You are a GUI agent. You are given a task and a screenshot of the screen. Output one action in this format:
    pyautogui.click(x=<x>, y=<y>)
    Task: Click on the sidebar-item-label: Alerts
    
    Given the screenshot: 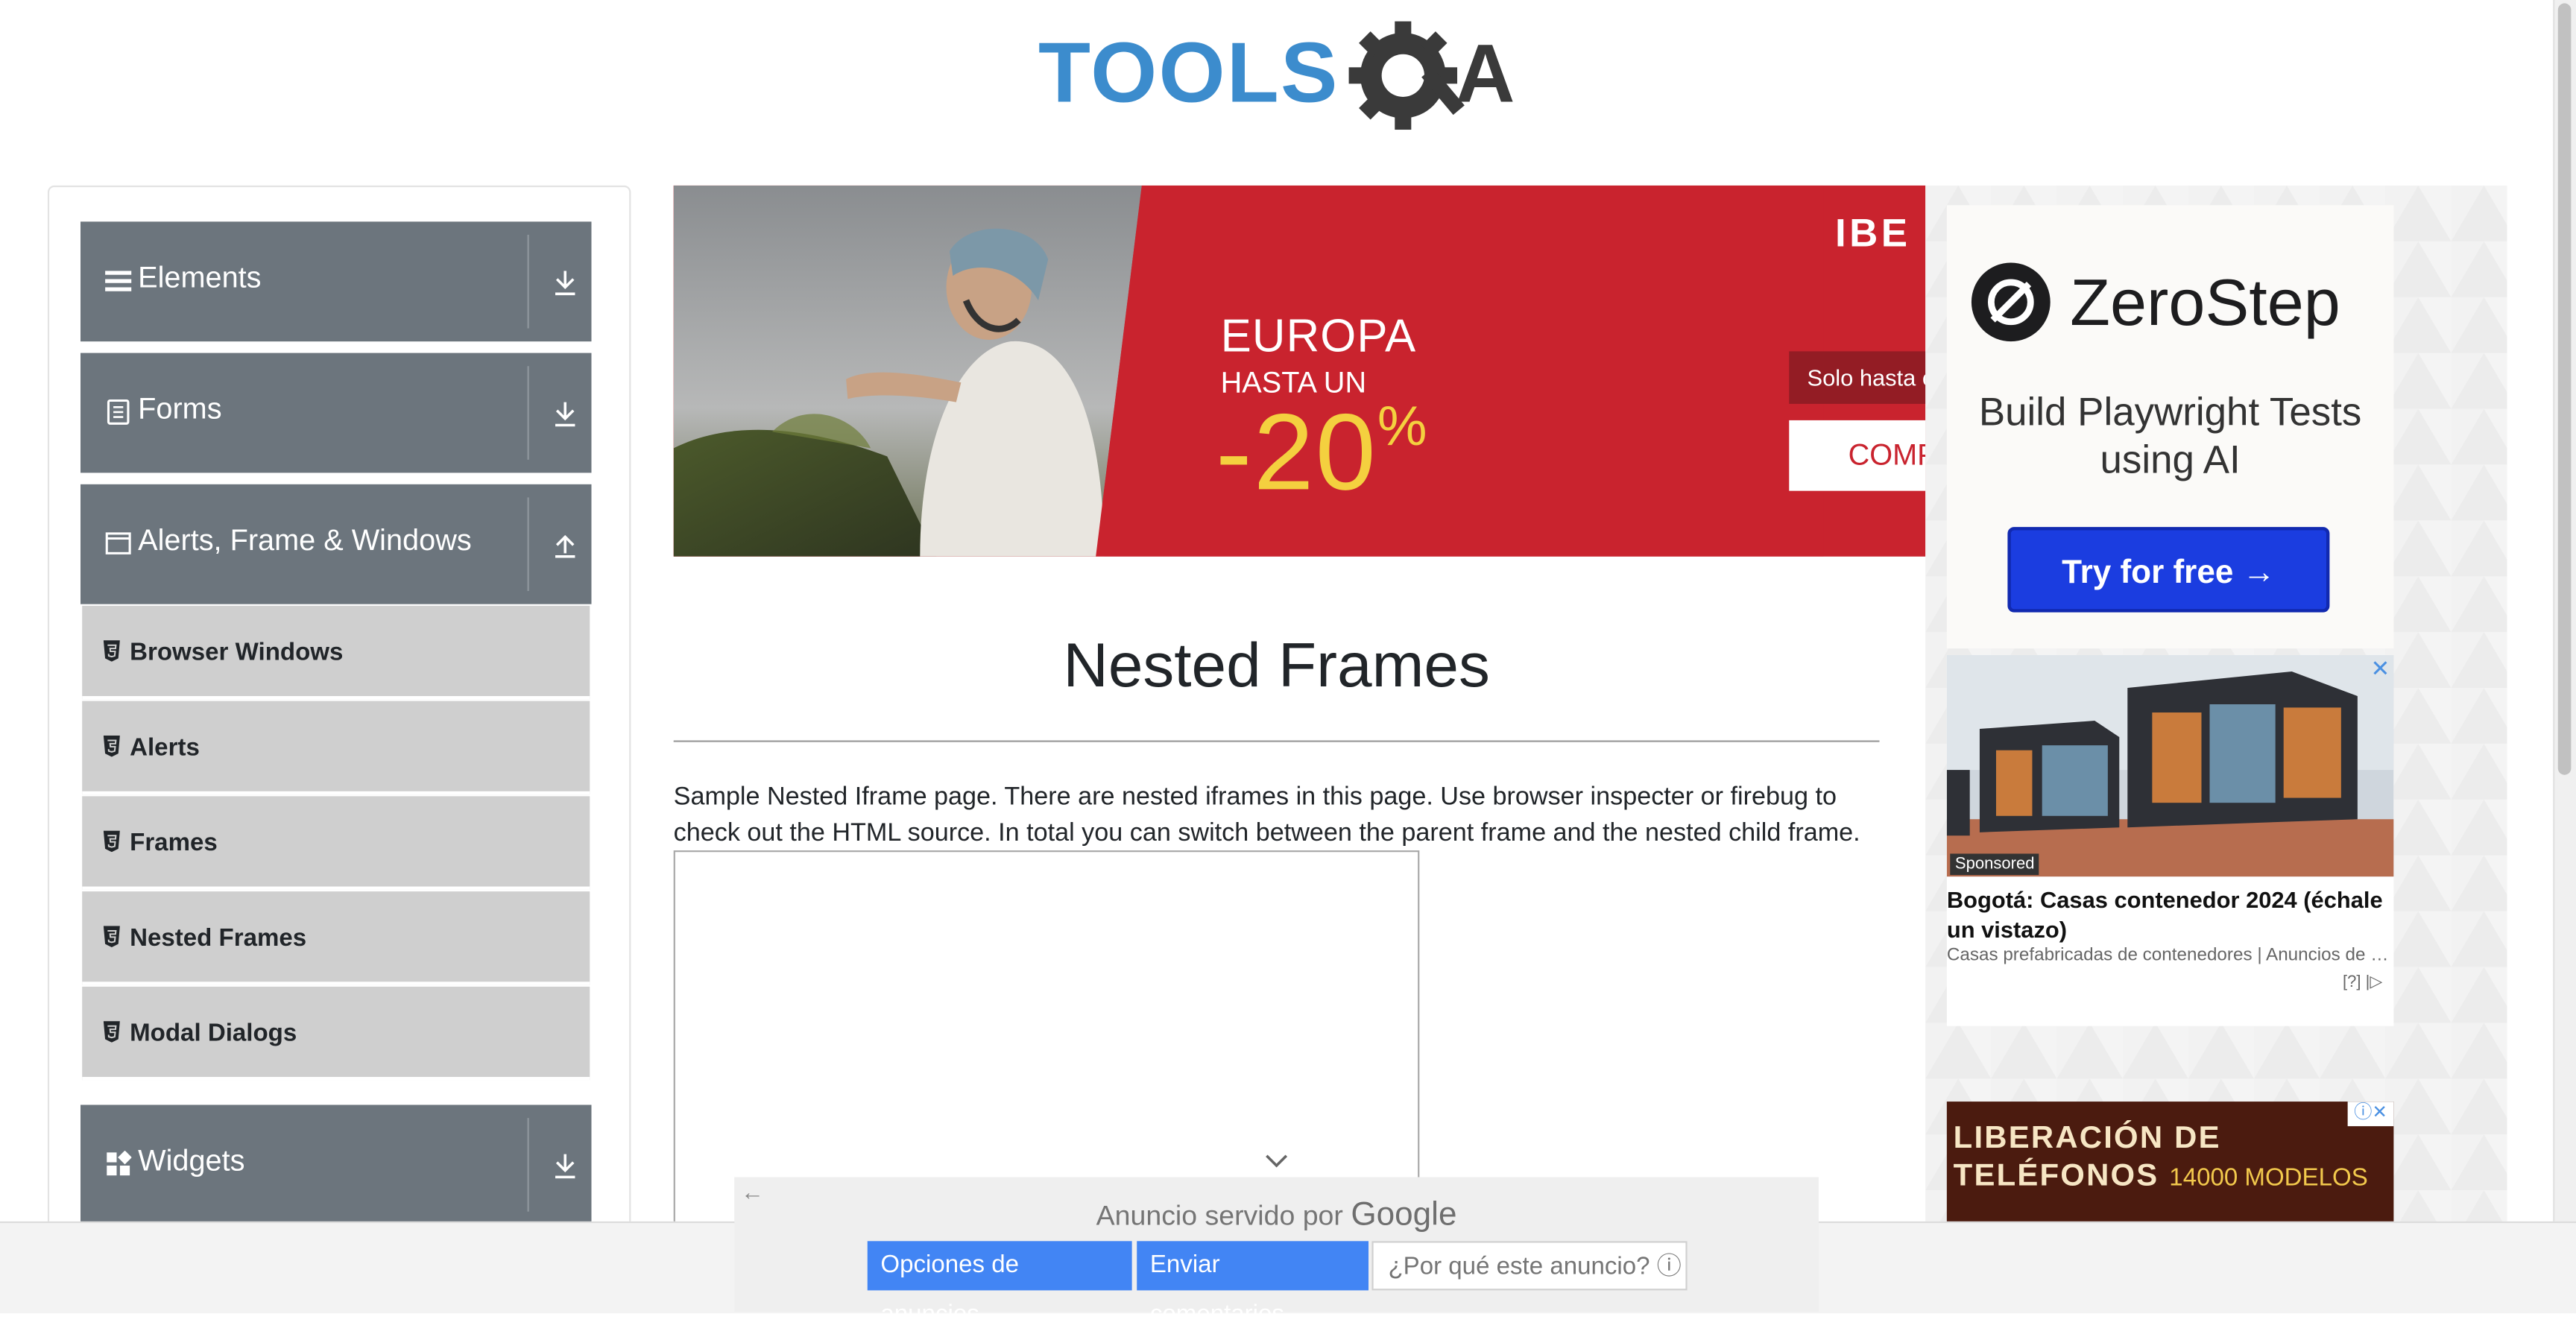 What is the action you would take?
    pyautogui.click(x=165, y=748)
    